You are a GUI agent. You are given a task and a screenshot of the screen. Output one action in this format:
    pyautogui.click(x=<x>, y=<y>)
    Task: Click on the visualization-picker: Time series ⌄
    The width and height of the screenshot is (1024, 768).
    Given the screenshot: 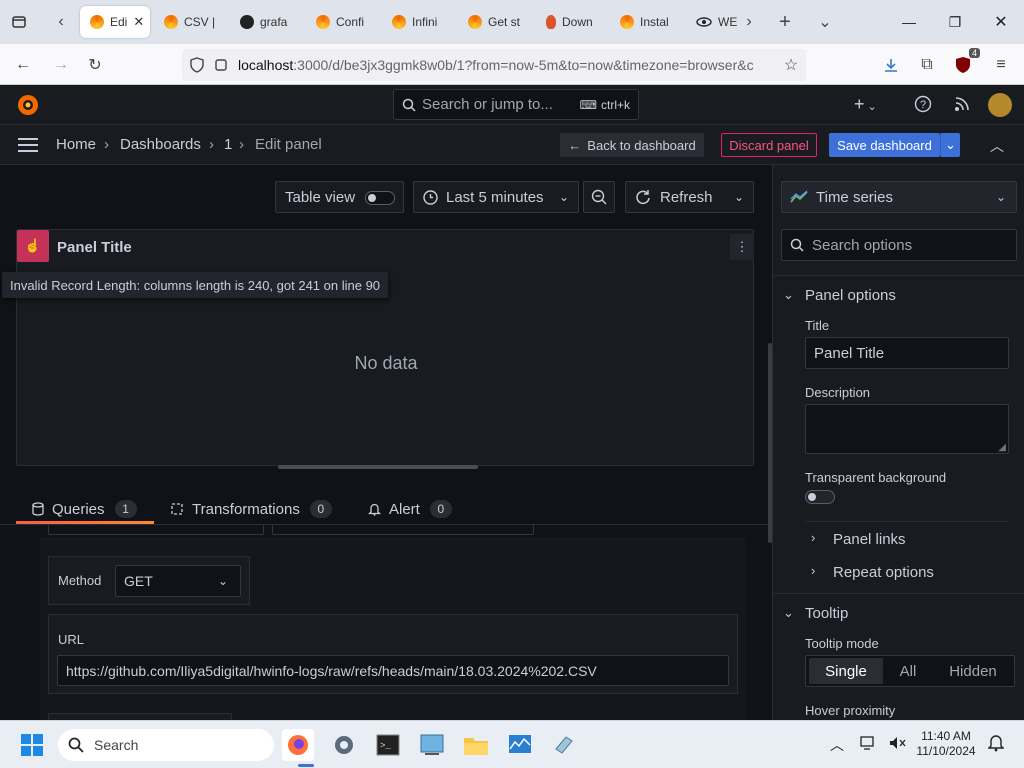 What is the action you would take?
    pyautogui.click(x=899, y=197)
    